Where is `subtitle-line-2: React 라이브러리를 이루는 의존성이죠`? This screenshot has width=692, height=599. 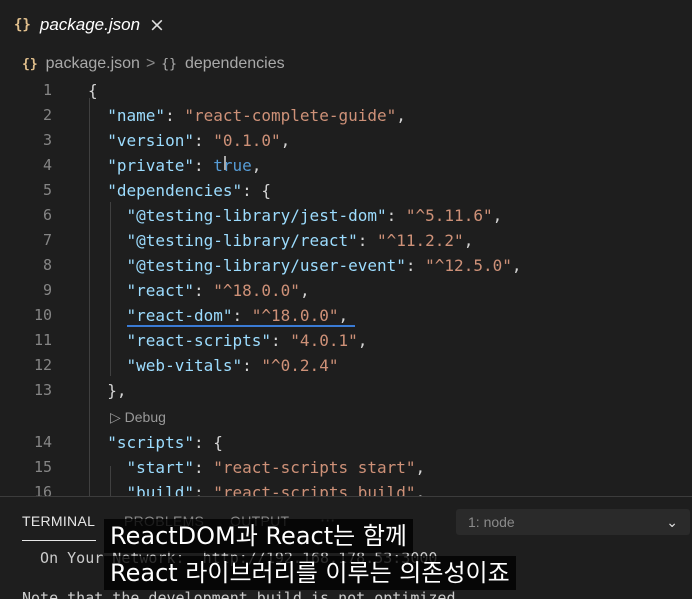 subtitle-line-2: React 라이브러리를 이루는 의존성이죠 is located at coordinates (310, 573).